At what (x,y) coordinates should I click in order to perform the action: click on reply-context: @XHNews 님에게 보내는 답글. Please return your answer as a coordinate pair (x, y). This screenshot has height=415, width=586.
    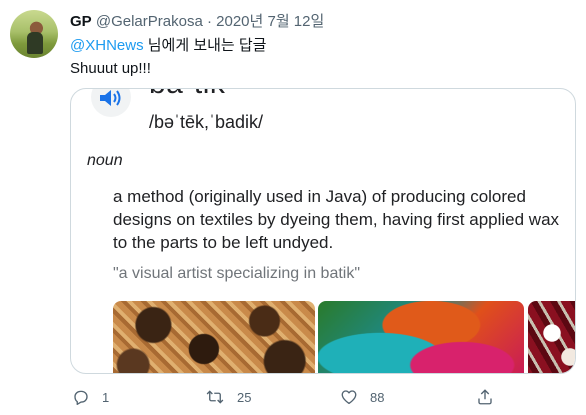
    Looking at the image, I should click on (168, 46).